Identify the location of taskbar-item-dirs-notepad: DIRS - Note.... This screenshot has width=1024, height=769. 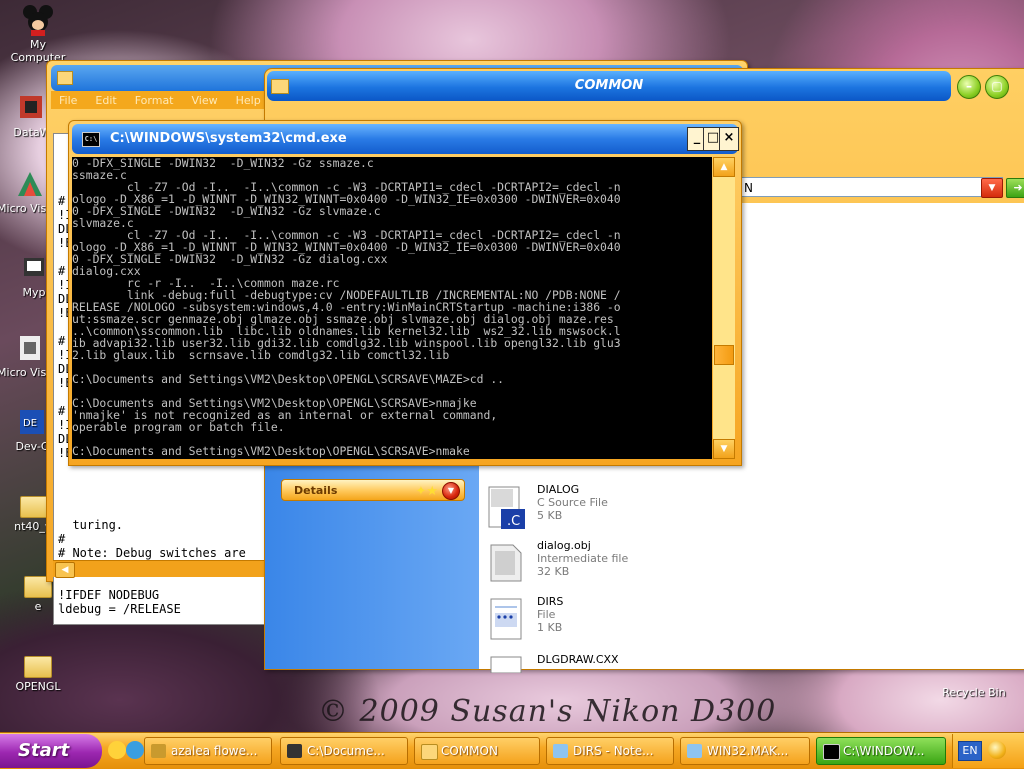
(610, 751).